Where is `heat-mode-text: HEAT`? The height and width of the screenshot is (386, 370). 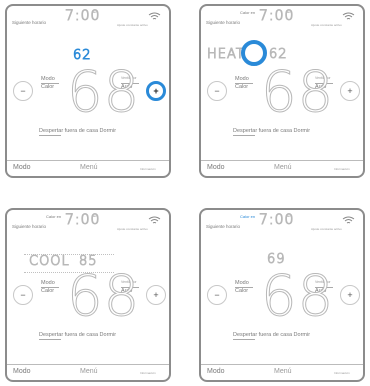 heat-mode-text: HEAT is located at coordinates (226, 54).